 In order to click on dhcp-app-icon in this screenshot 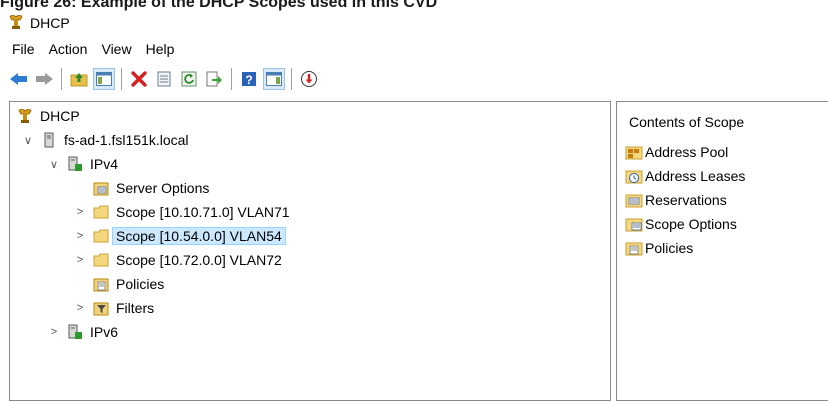, I will do `click(16, 23)`.